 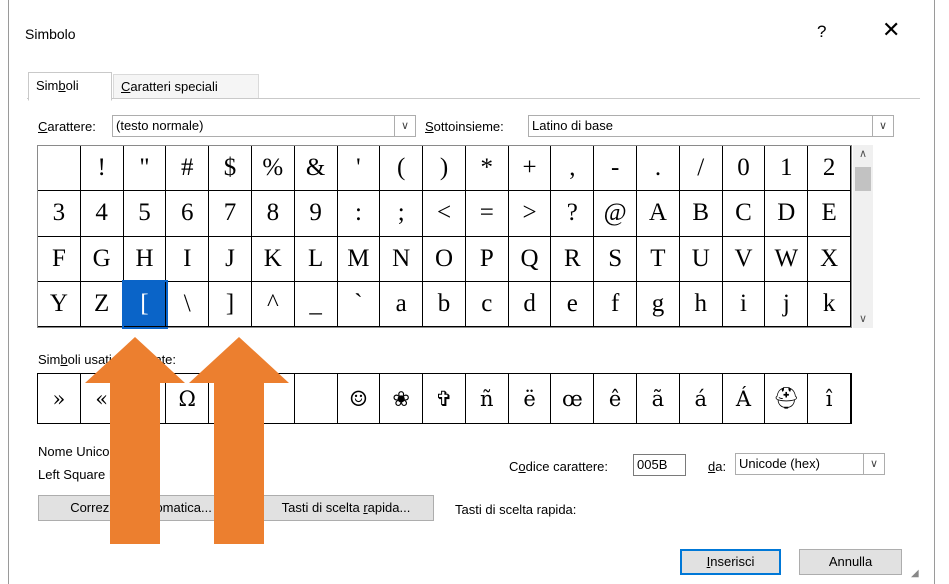 I want to click on symbol-cell: ^, so click(x=273, y=304).